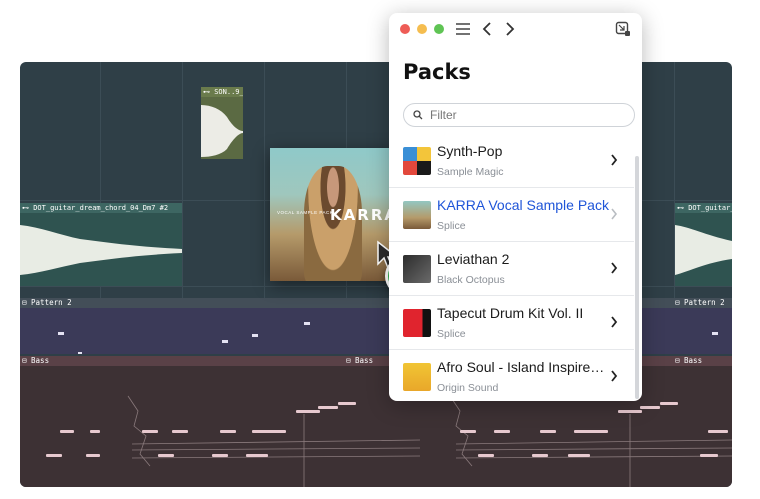  What do you see at coordinates (623, 29) in the screenshot?
I see `collapse-window-icon` at bounding box center [623, 29].